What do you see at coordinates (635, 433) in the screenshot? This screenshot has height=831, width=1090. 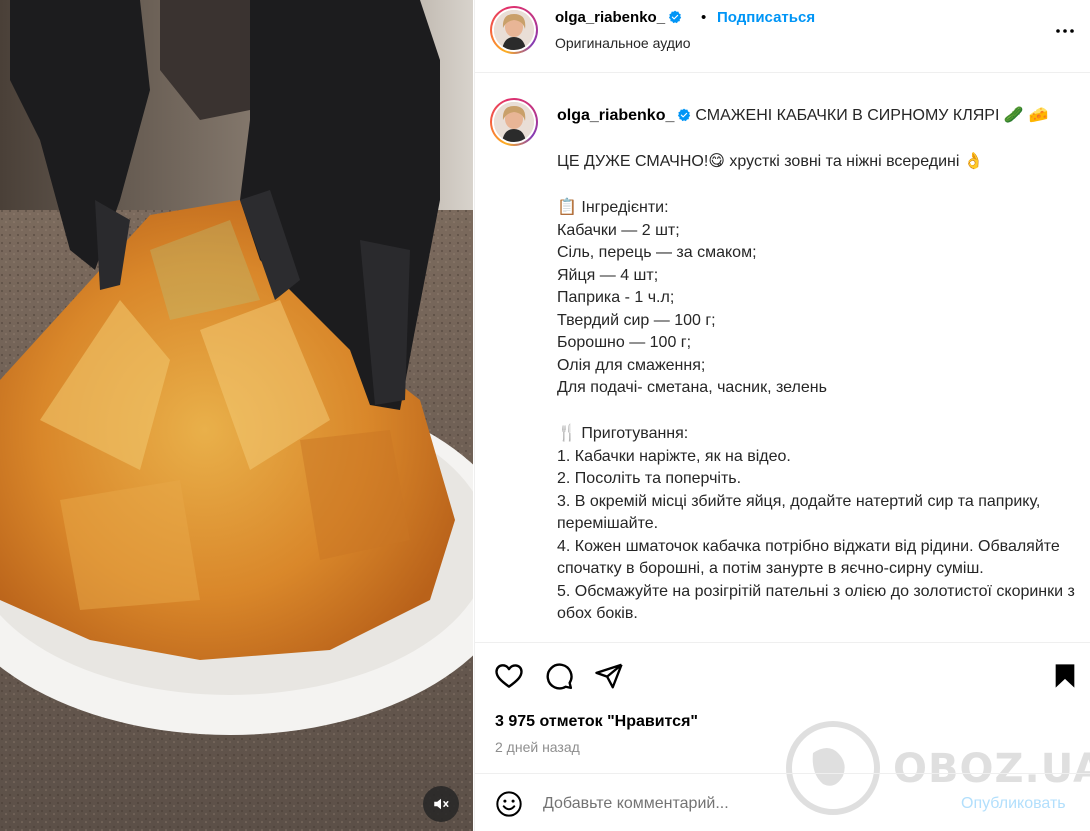 I see `steps-title: Приготування:` at bounding box center [635, 433].